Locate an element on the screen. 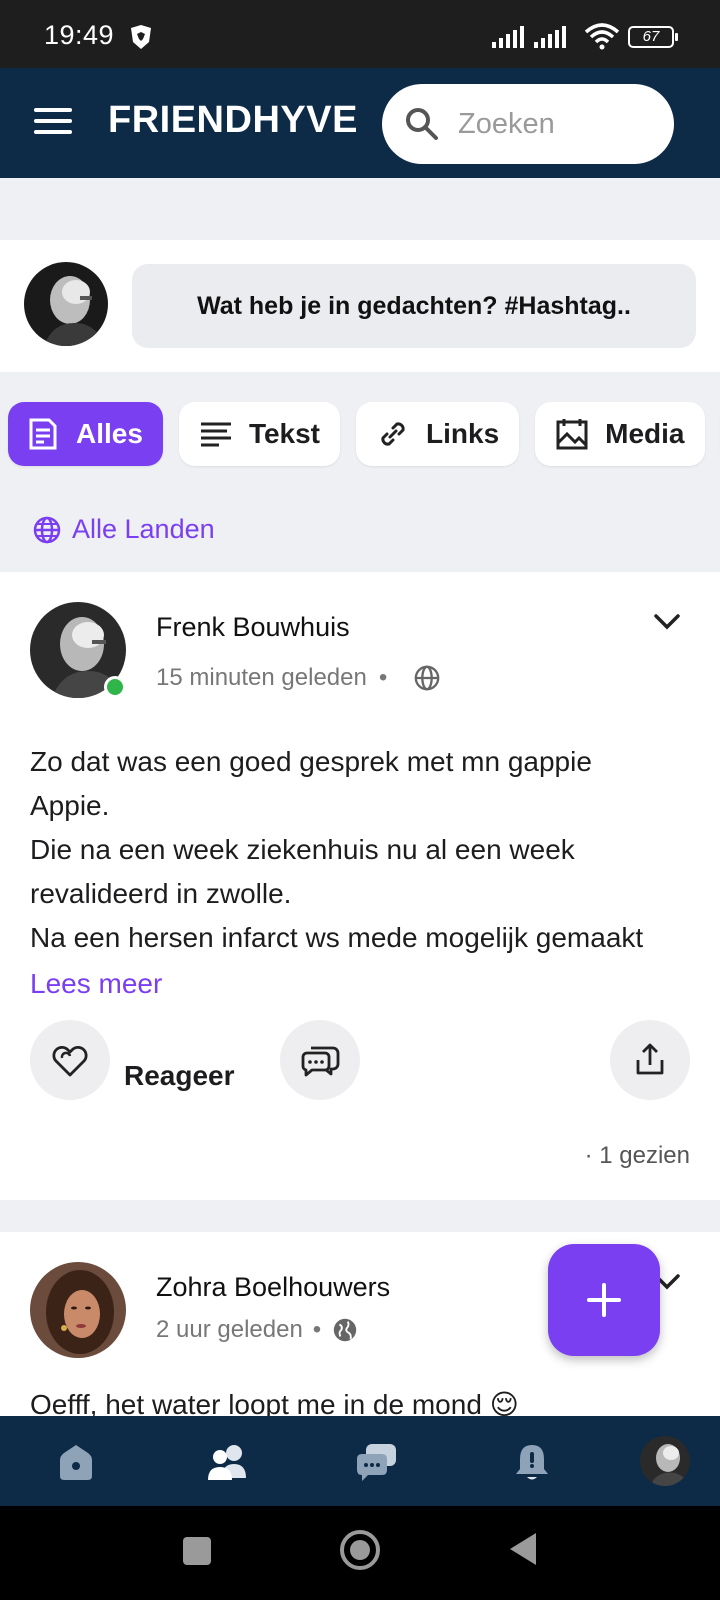 Image resolution: width=720 pixels, height=1600 pixels. search-bar is located at coordinates (528, 124).